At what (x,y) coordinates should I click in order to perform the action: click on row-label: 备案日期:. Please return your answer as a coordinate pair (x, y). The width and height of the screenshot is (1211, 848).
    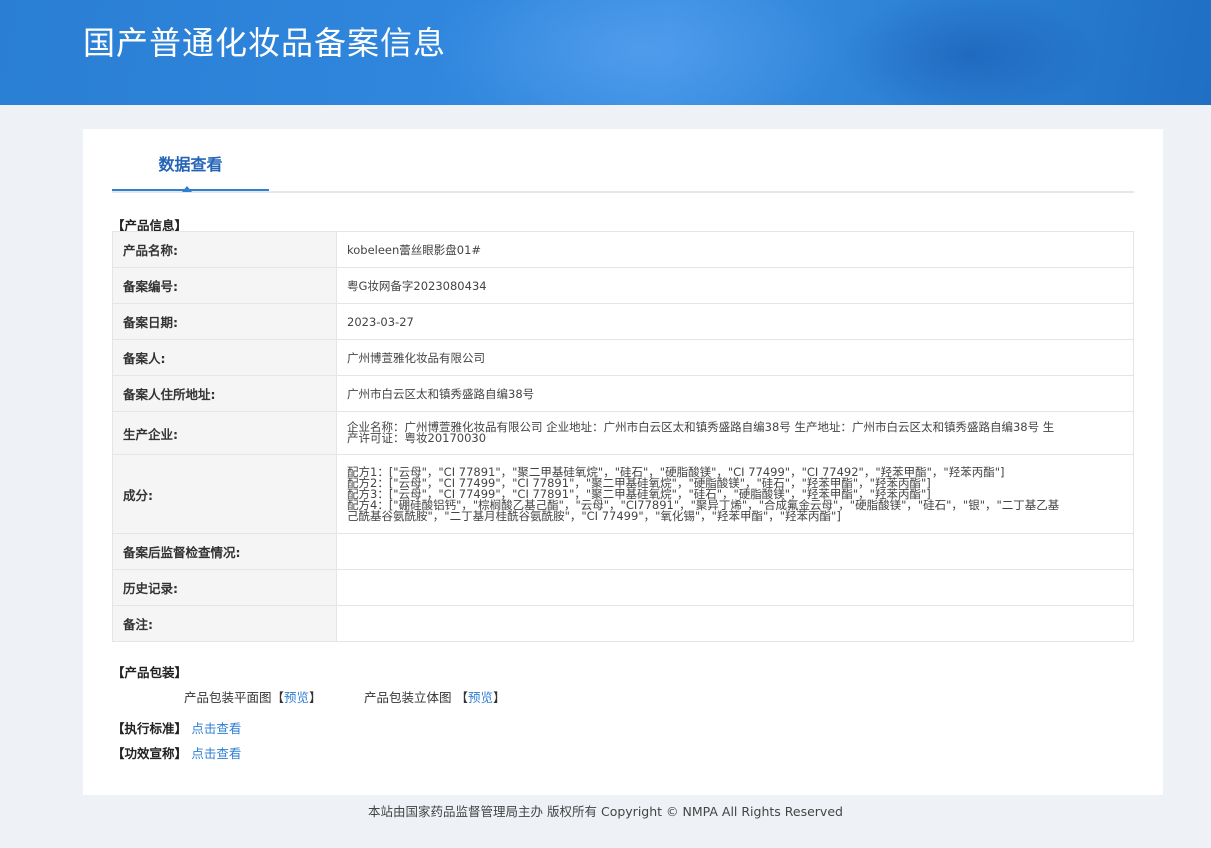
    Looking at the image, I should click on (224, 321).